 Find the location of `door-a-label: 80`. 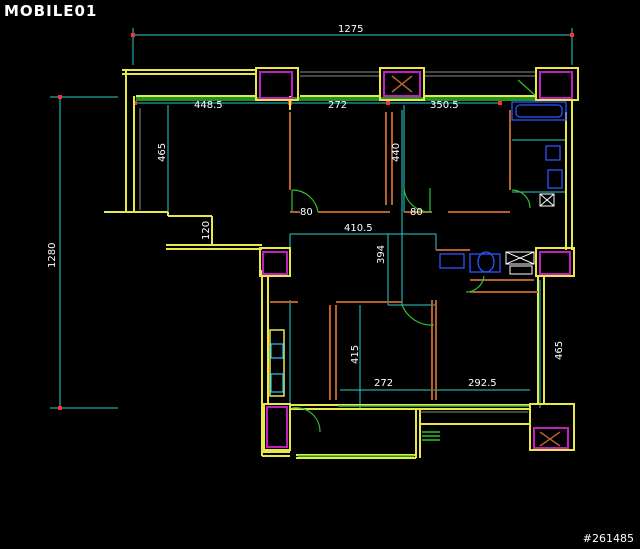

door-a-label: 80 is located at coordinates (306, 212).